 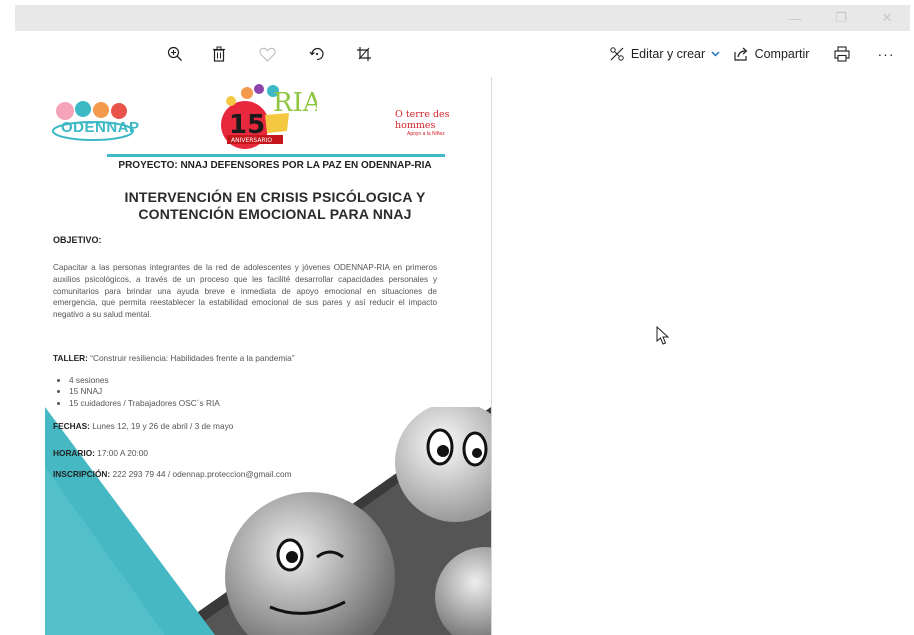 I want to click on odennap-logo: ODENNAP, so click(x=97, y=119).